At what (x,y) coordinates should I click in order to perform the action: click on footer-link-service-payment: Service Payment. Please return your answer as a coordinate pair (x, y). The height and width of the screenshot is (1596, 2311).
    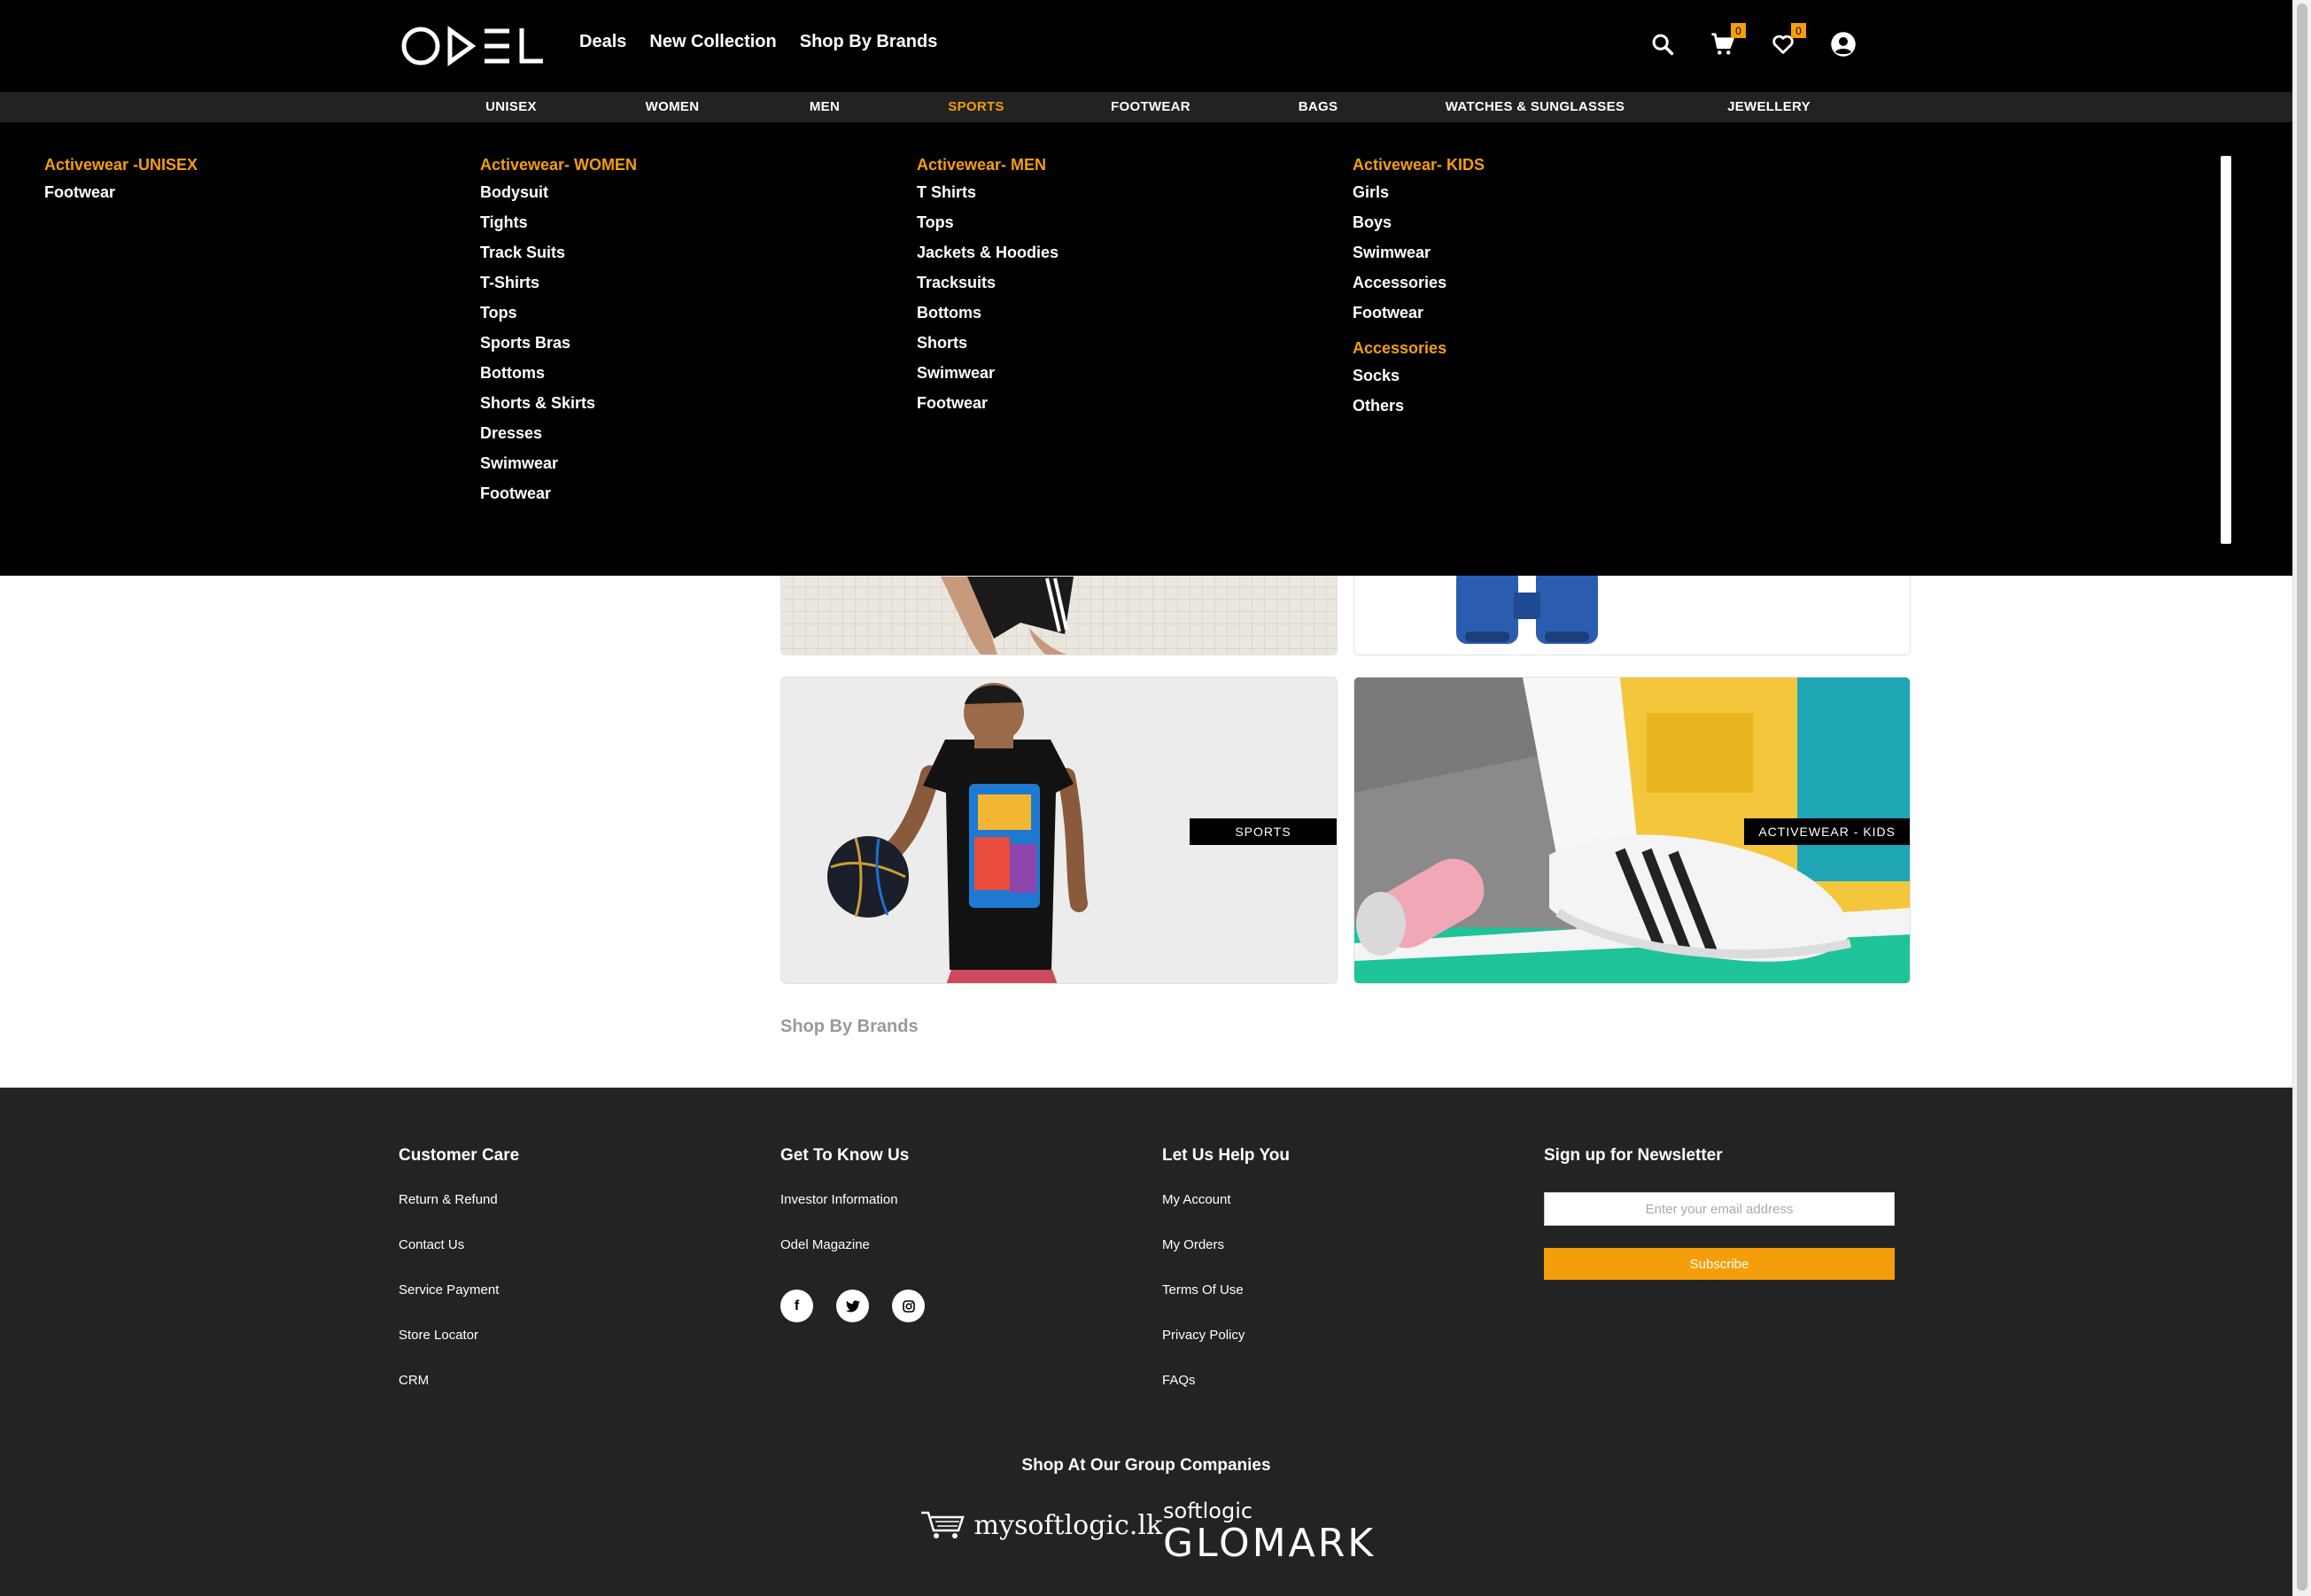
    Looking at the image, I should click on (459, 1305).